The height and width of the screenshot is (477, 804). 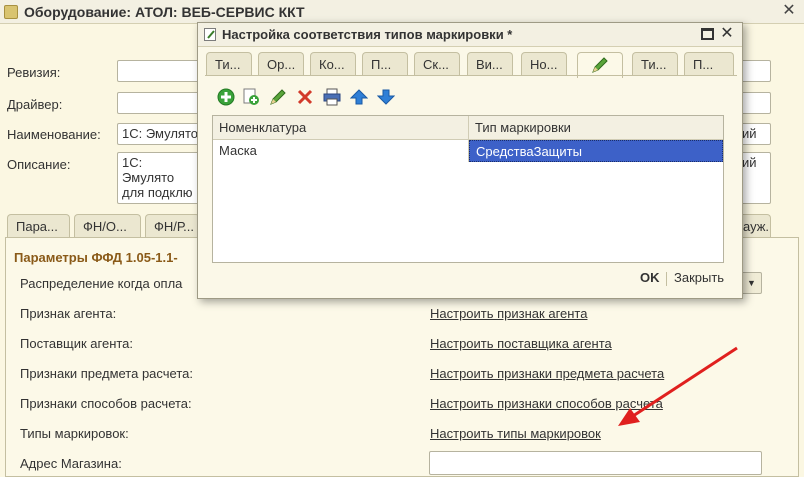 I want to click on link-agent-sign: Настроить признак агента, so click(x=508, y=313).